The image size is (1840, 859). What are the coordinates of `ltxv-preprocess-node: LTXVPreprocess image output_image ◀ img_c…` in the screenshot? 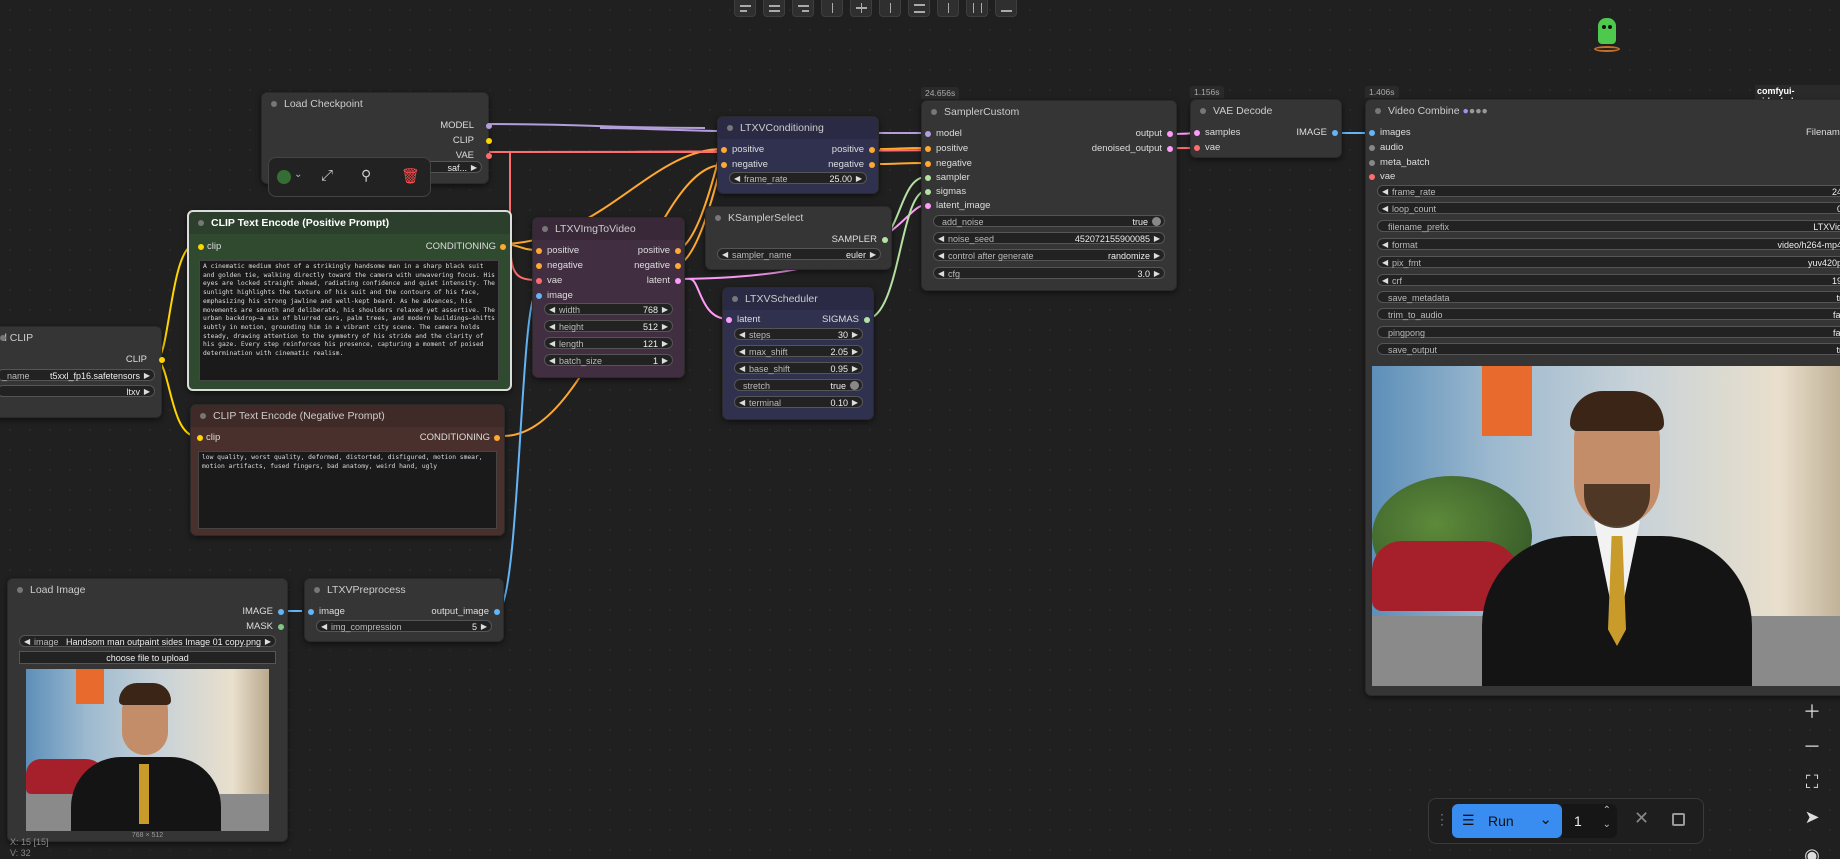 It's located at (404, 610).